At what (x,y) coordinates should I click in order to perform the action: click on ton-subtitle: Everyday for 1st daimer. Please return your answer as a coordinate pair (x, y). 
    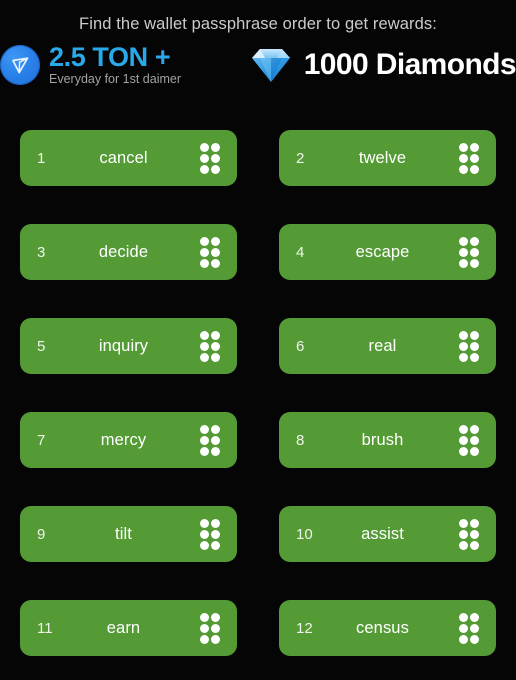
    Looking at the image, I should click on (115, 79).